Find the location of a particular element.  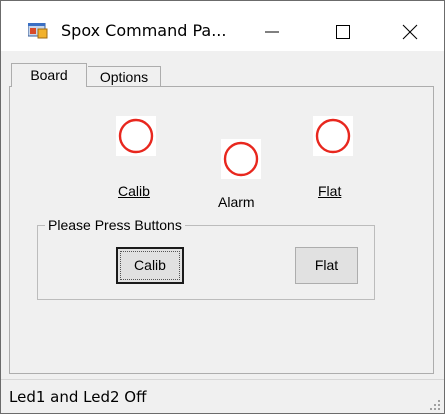

led-flat is located at coordinates (333, 136).